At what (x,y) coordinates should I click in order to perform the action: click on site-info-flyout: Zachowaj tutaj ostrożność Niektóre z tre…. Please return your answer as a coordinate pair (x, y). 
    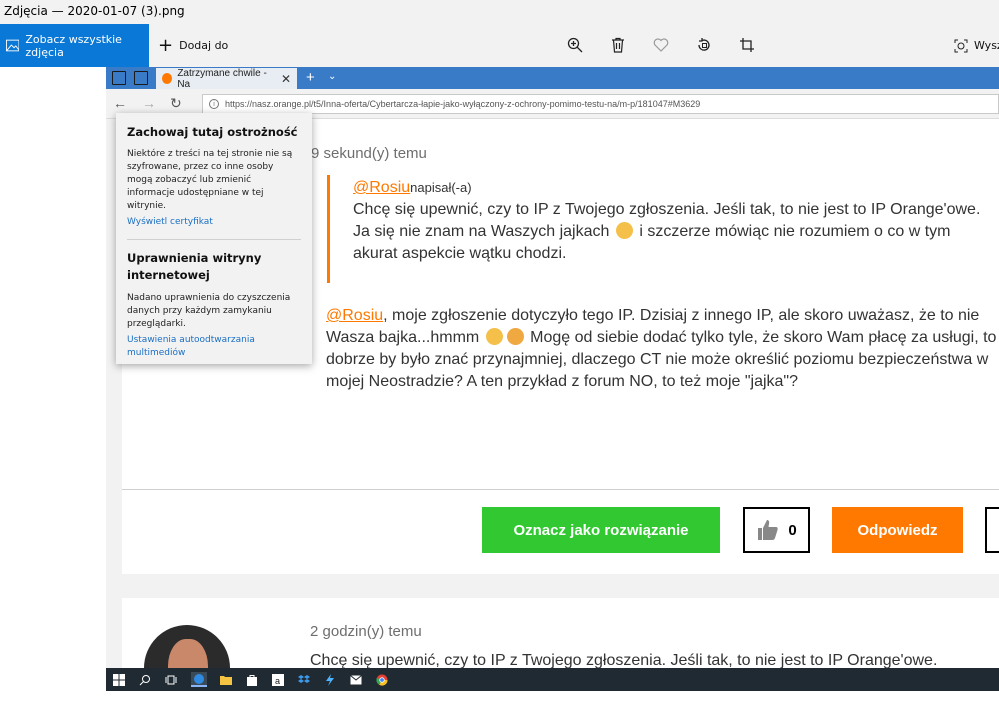
    Looking at the image, I should click on (214, 238).